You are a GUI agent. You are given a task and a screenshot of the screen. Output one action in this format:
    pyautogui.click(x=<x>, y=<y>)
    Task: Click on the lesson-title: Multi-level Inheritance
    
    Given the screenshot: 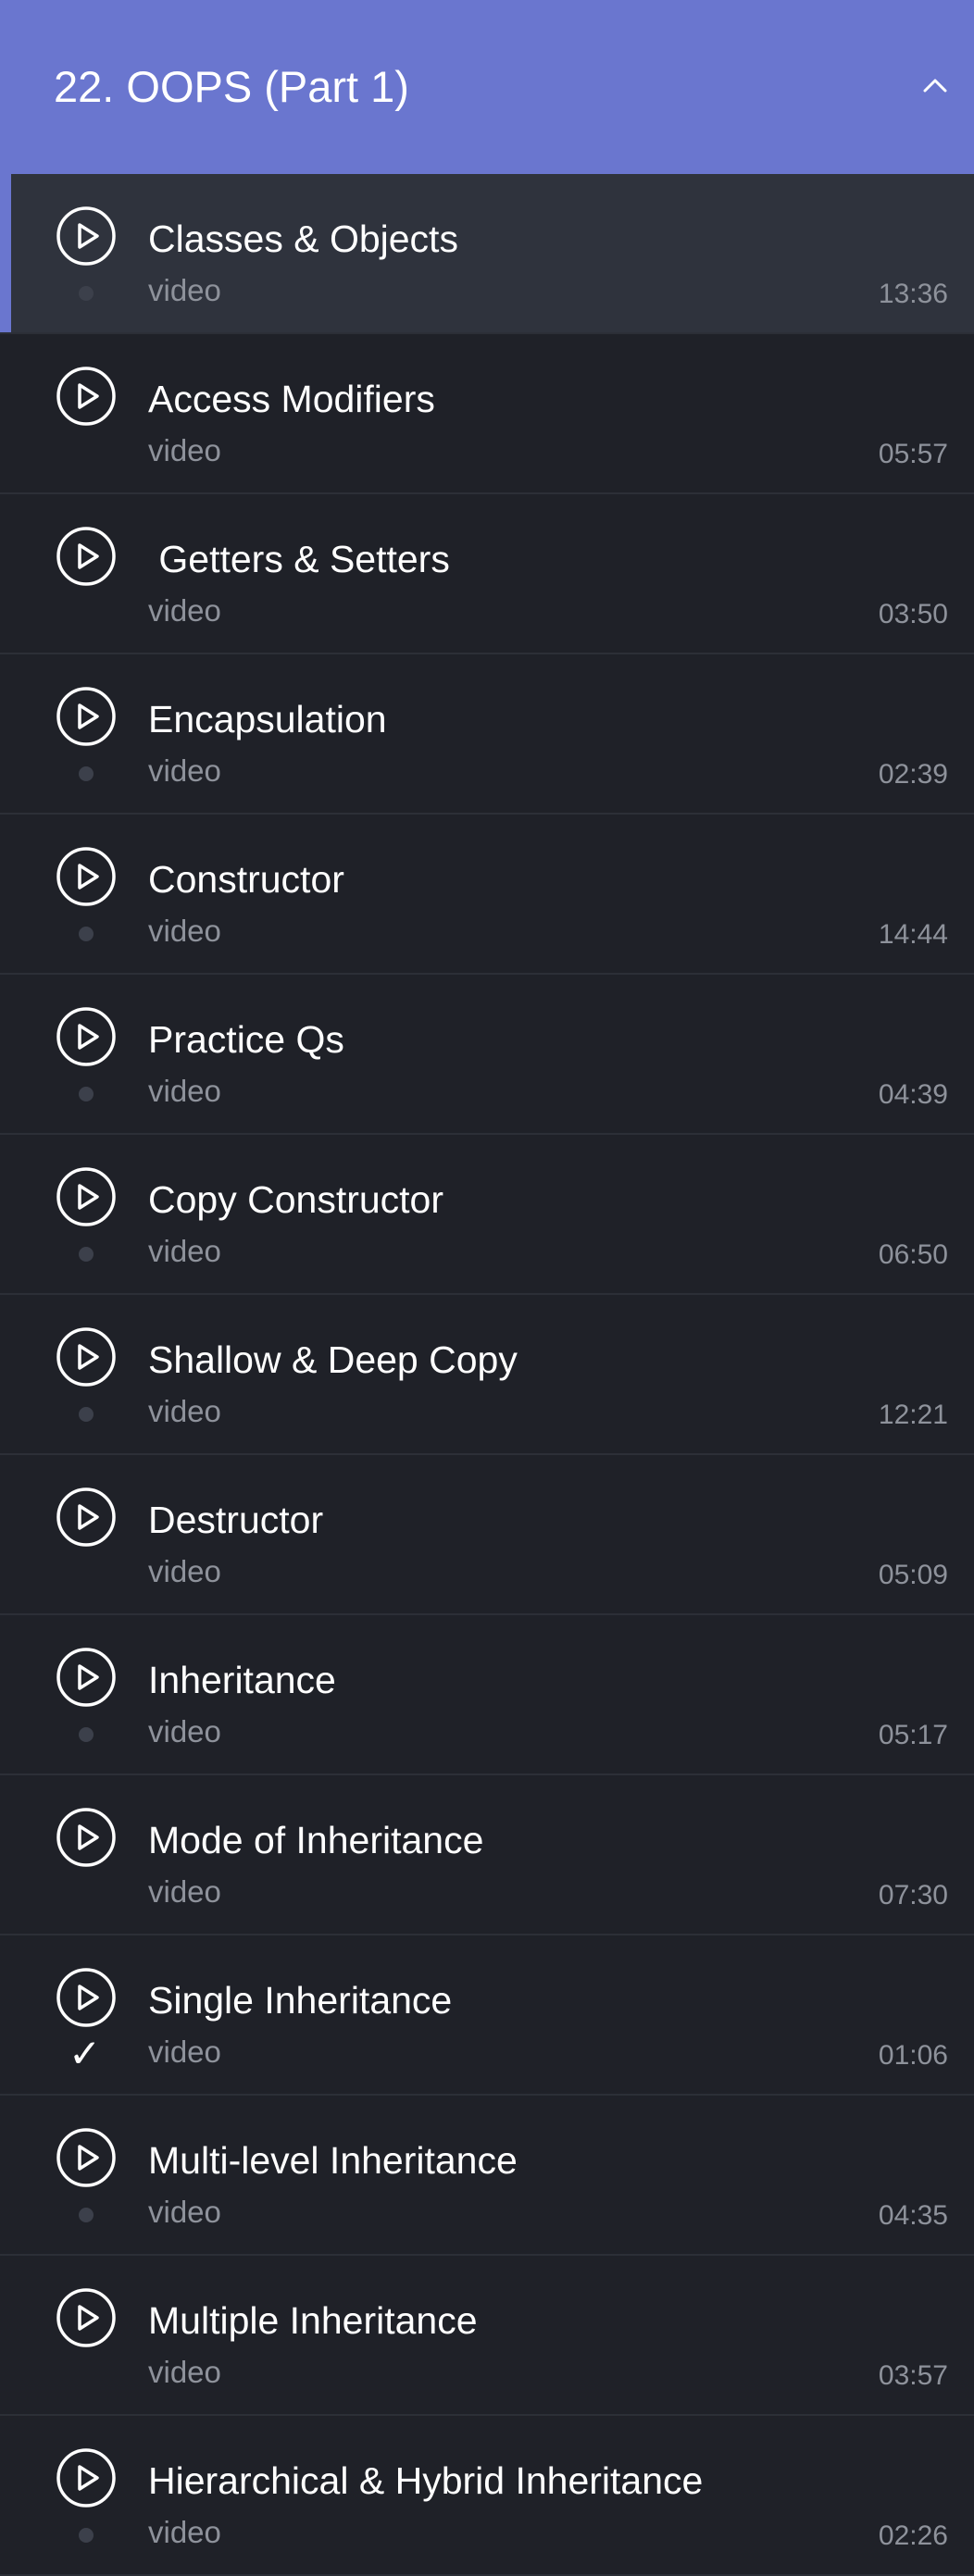 What is the action you would take?
    pyautogui.click(x=333, y=2160)
    